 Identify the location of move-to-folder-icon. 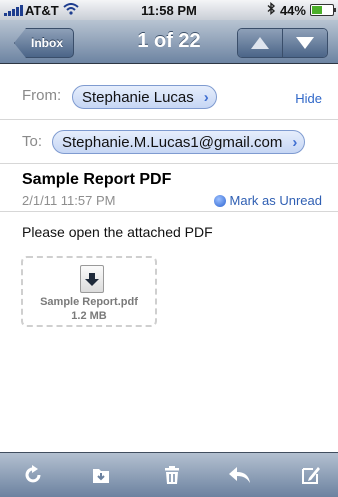
(101, 476).